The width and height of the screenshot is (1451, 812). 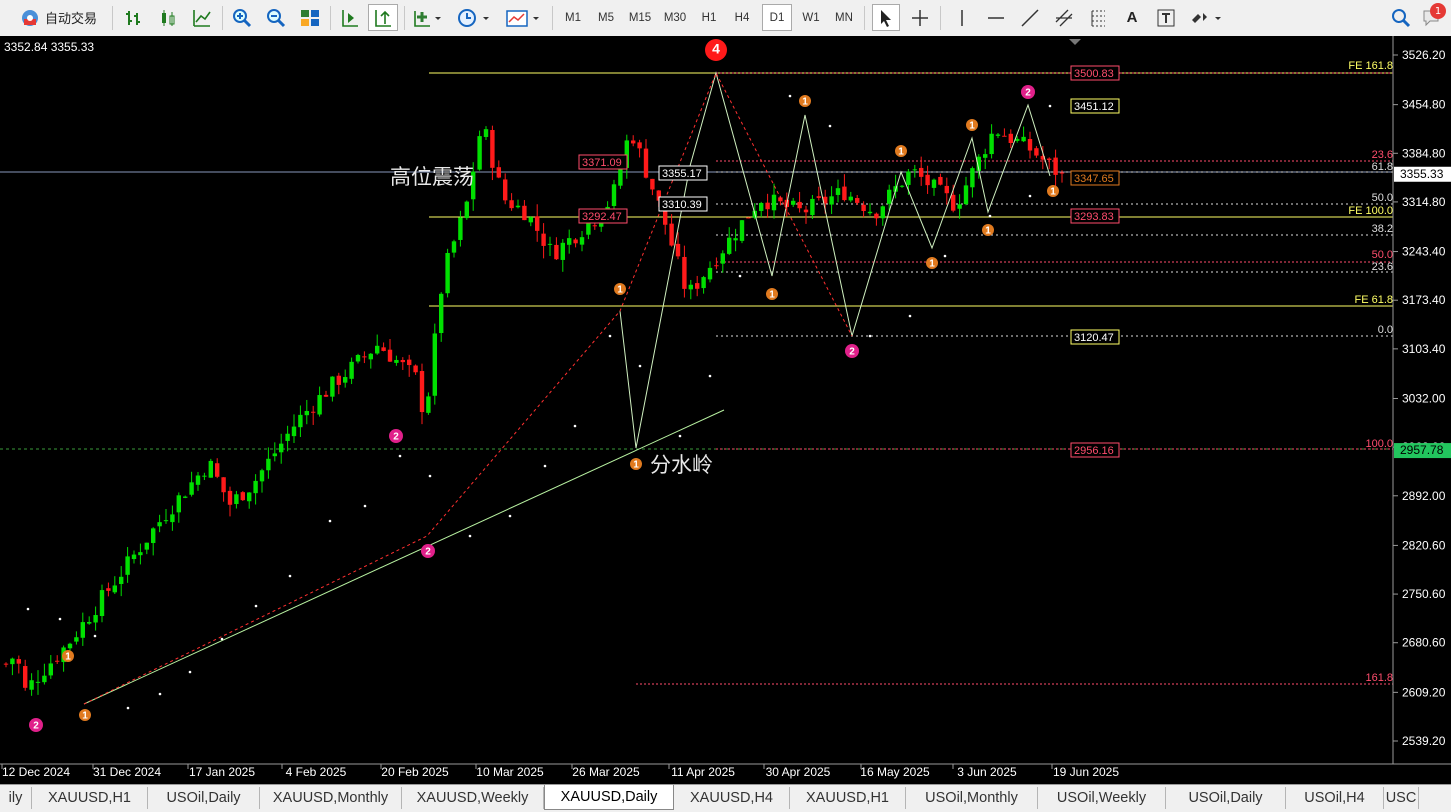 I want to click on templates-button, so click(x=523, y=17).